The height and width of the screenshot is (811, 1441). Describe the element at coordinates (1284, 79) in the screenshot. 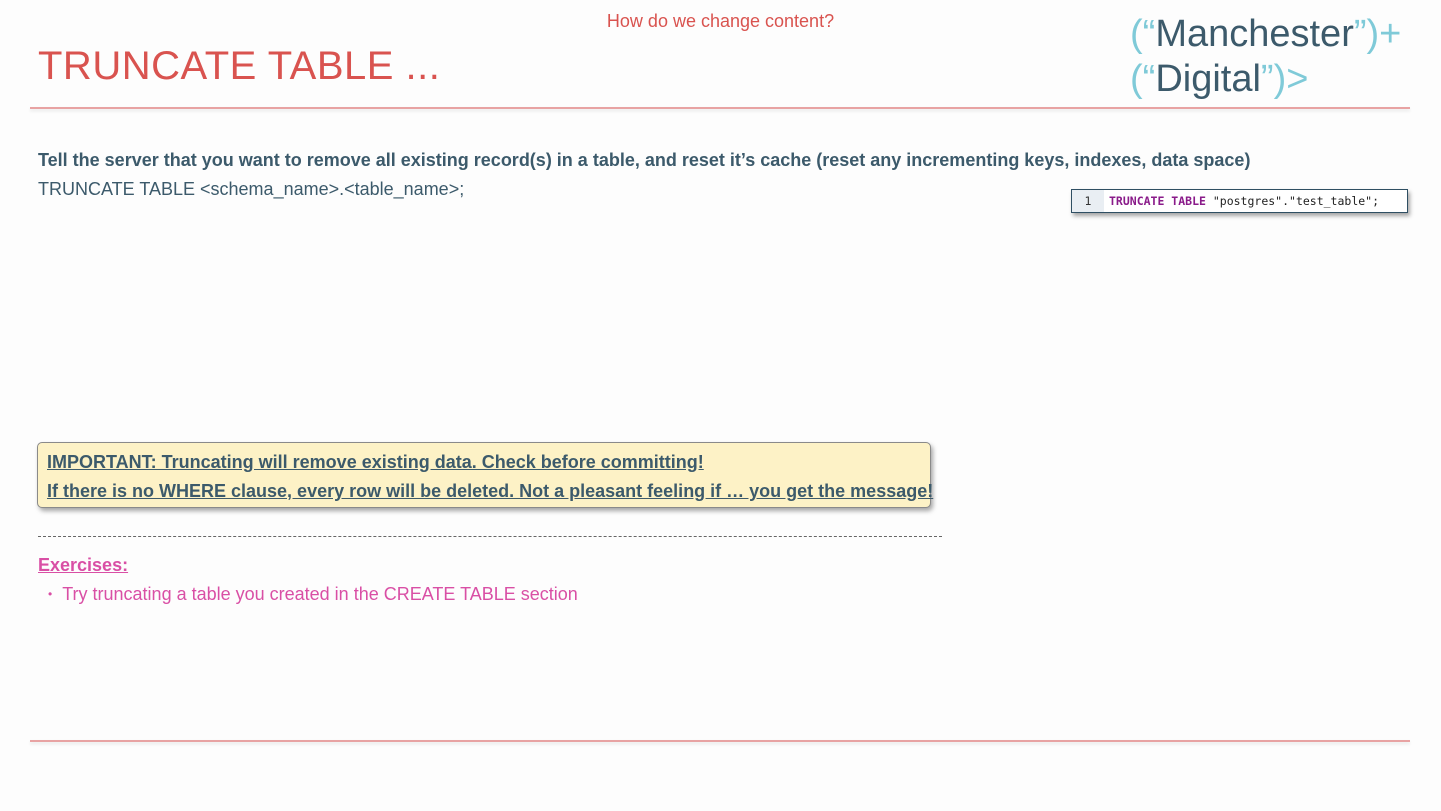

I see `logo-close-paren: ”)>` at that location.